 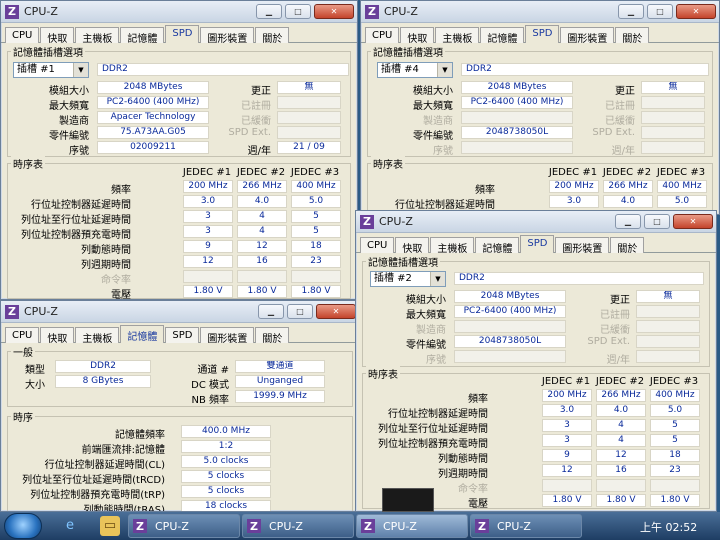 What do you see at coordinates (23, 526) in the screenshot?
I see `start-button` at bounding box center [23, 526].